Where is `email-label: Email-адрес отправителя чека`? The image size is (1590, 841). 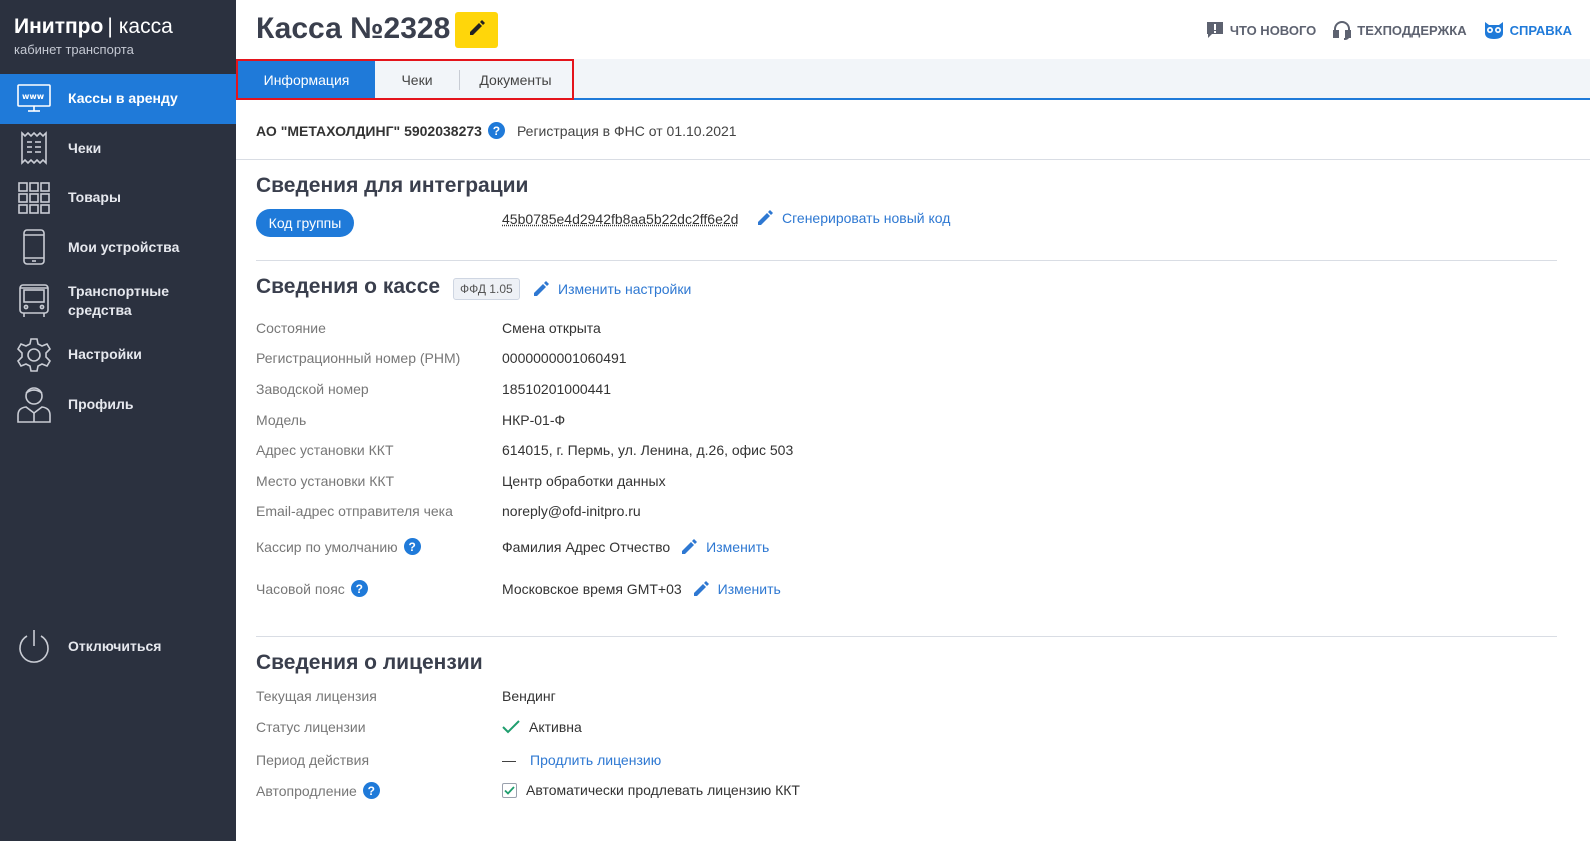 email-label: Email-адрес отправителя чека is located at coordinates (354, 511).